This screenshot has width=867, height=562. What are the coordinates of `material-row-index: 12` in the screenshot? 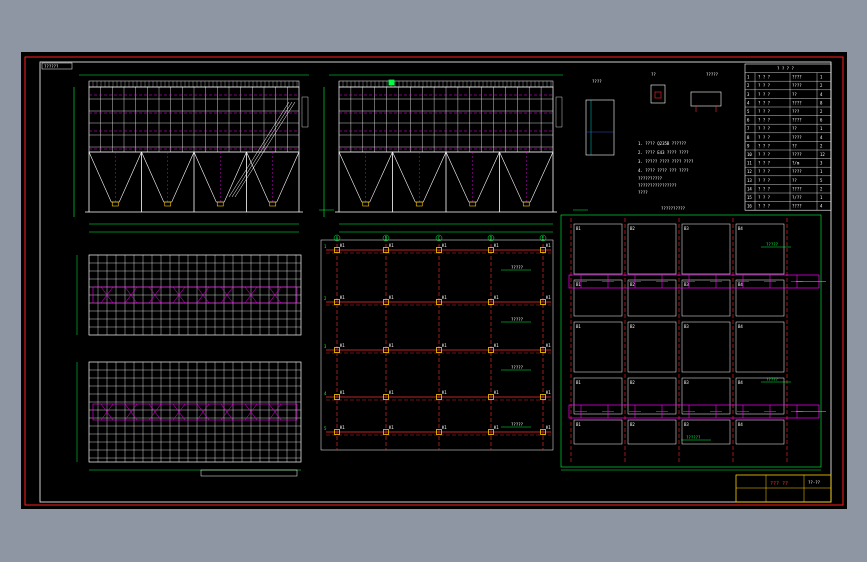 It's located at (749, 171).